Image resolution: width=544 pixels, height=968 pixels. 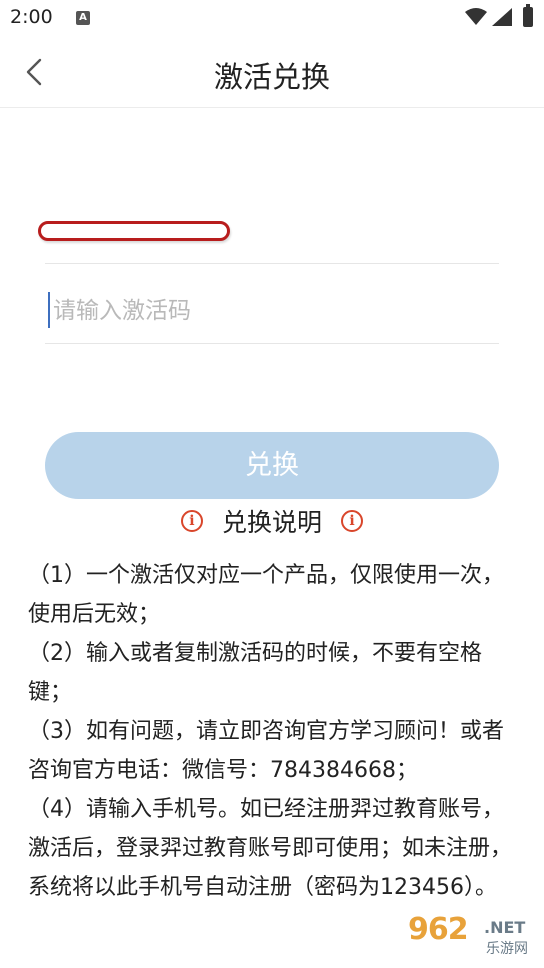 What do you see at coordinates (473, 937) in the screenshot?
I see `site-watermark-logo: 962 .NET 乐游网` at bounding box center [473, 937].